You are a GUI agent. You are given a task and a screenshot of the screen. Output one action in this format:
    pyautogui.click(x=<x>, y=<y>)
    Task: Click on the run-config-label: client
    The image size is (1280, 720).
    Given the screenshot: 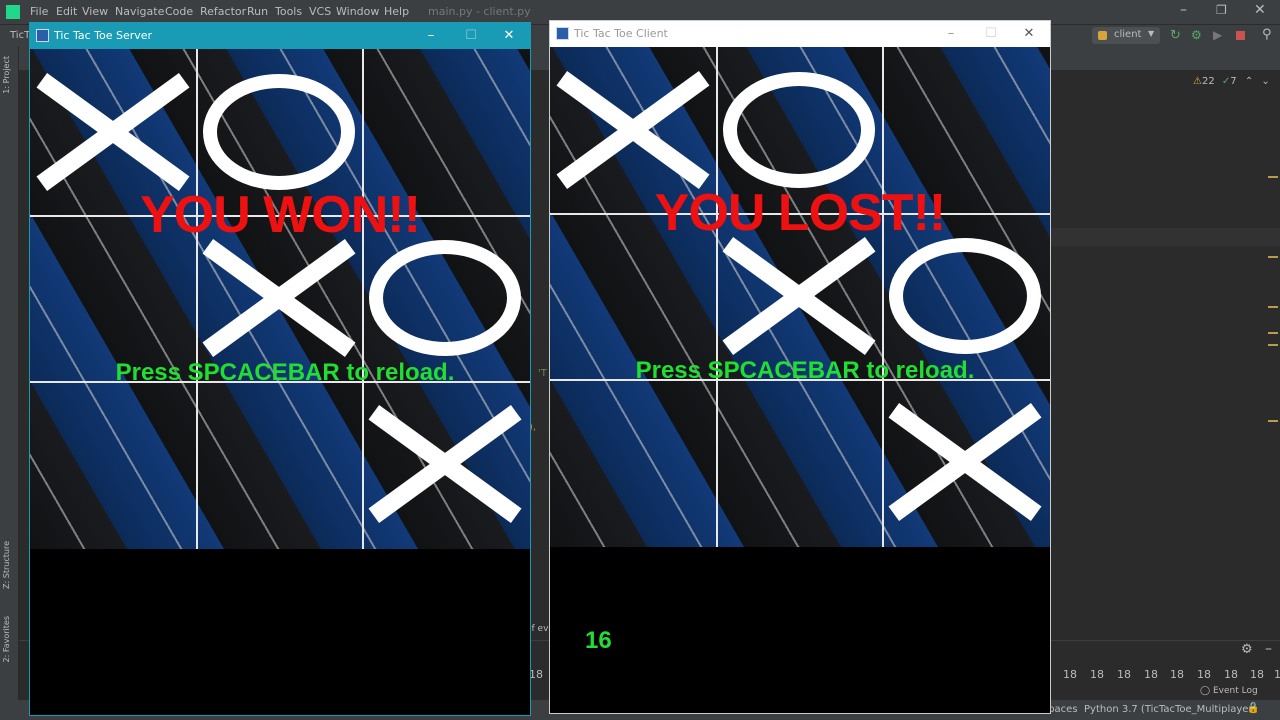 What is the action you would take?
    pyautogui.click(x=1128, y=34)
    